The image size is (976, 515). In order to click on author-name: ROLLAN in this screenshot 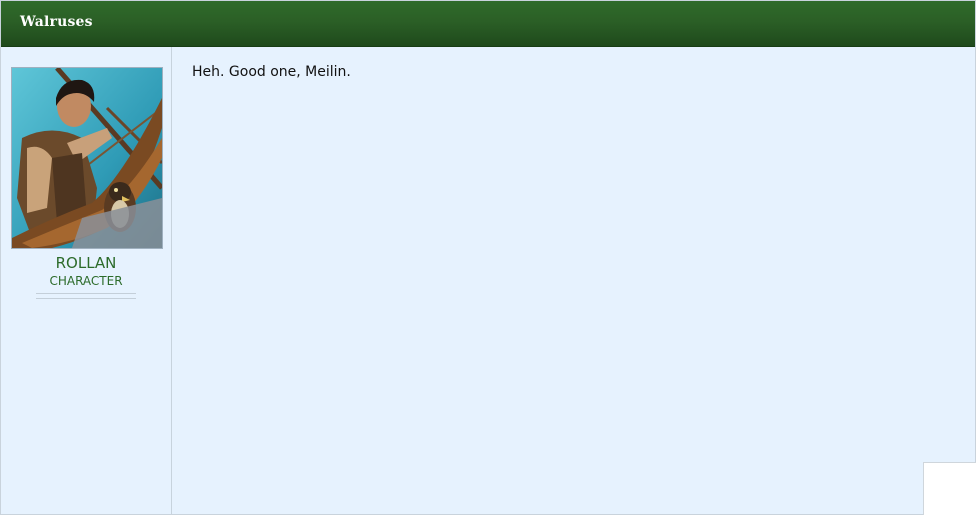, I will do `click(86, 263)`.